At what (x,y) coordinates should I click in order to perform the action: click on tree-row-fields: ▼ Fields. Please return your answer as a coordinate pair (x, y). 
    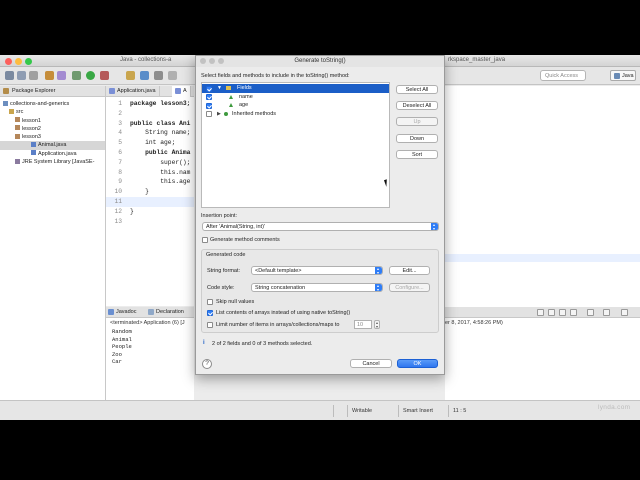
    Looking at the image, I should click on (295, 88).